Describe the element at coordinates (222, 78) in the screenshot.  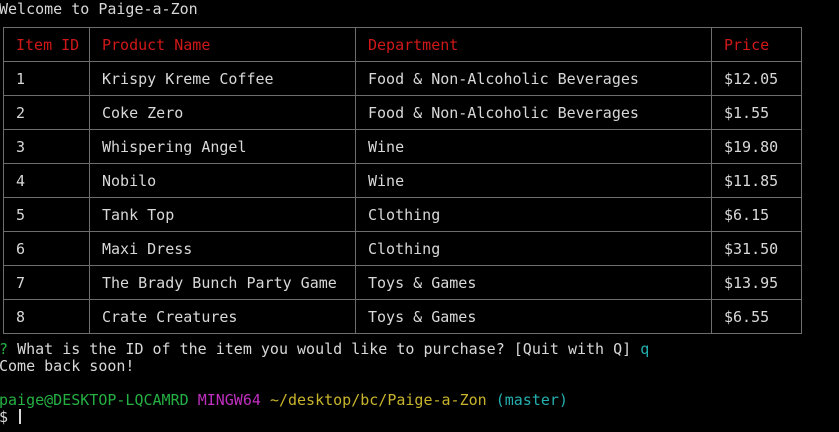
I see `cell-product-name: Krispy Kreme Coffee` at that location.